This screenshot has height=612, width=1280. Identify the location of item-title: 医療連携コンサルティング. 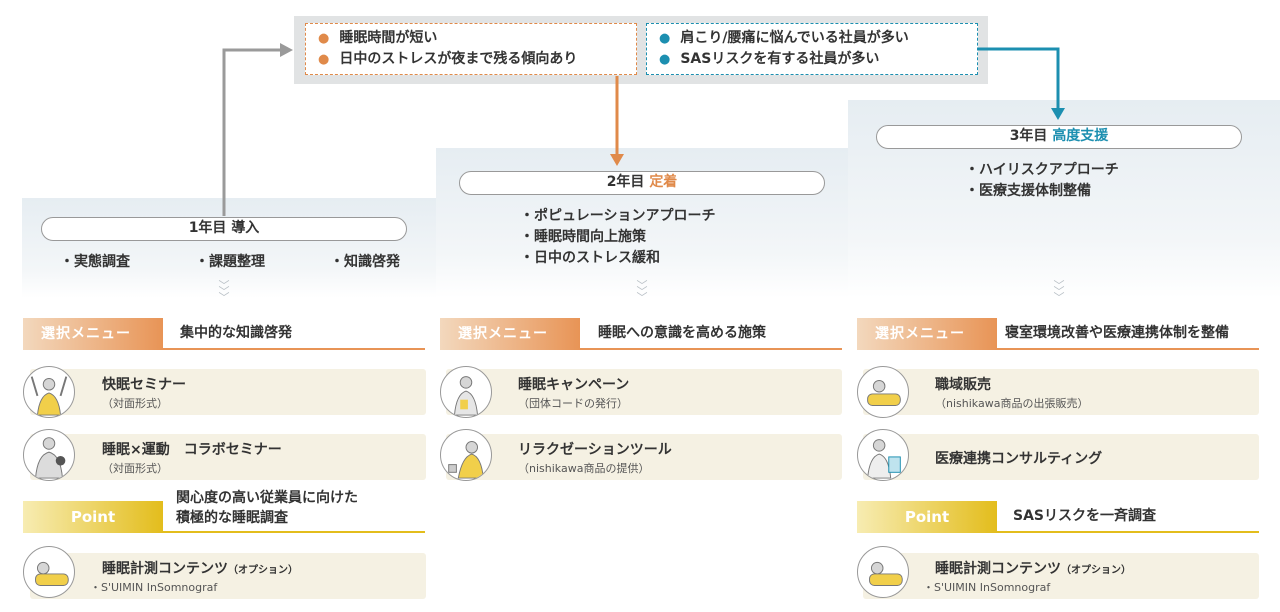
(1019, 459).